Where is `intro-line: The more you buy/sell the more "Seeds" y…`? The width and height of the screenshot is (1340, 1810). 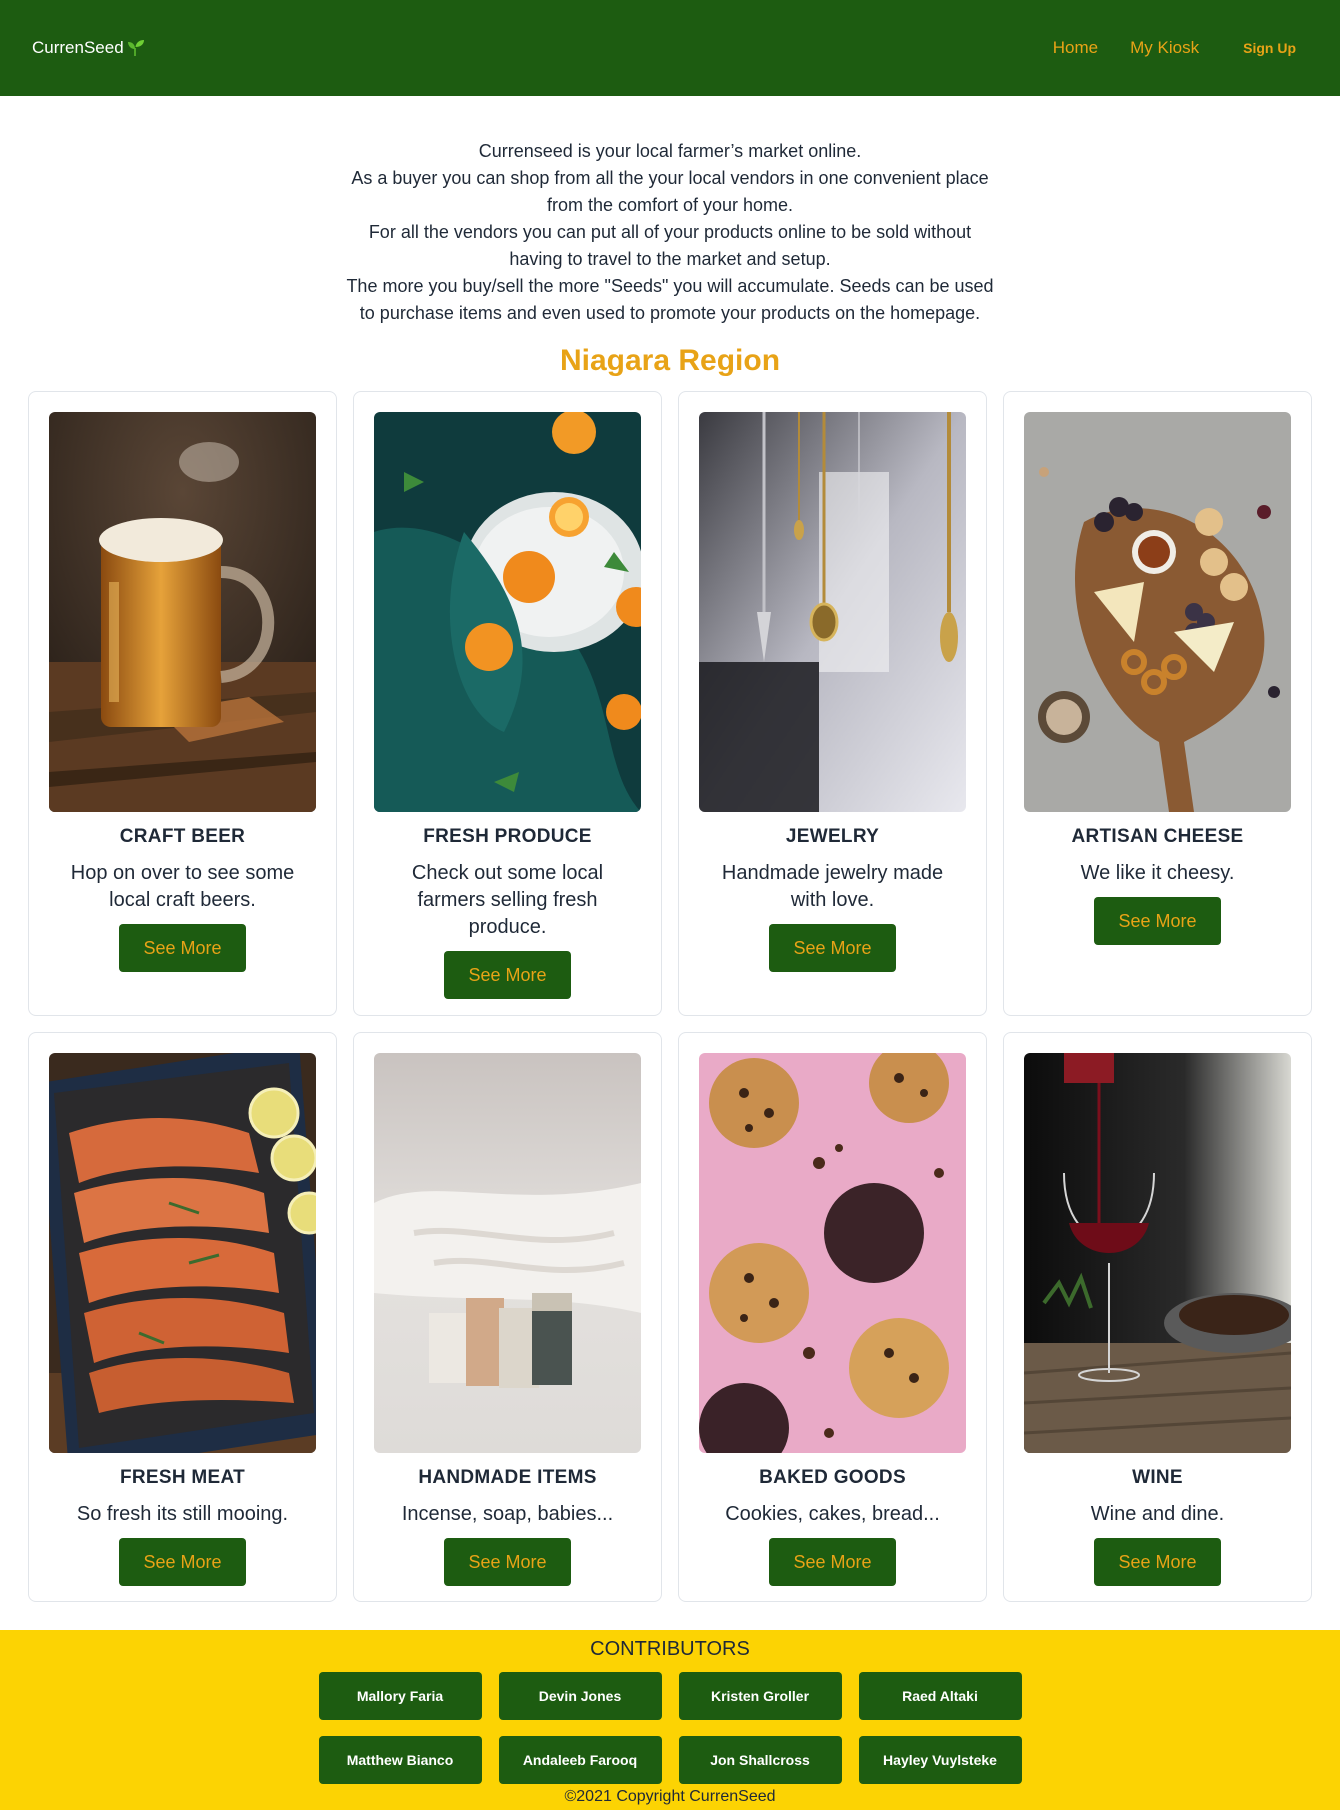
intro-line: The more you buy/sell the more "Seeds" y… is located at coordinates (670, 299).